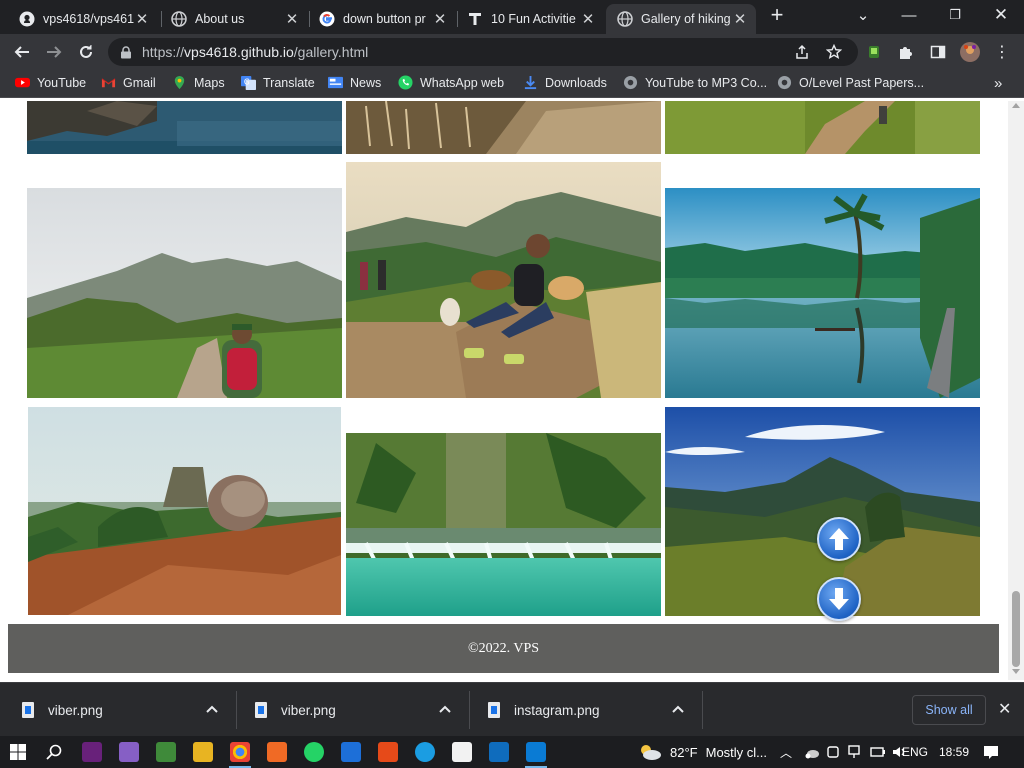 This screenshot has height=768, width=1024. What do you see at coordinates (949, 710) in the screenshot?
I see `show-all-downloads-button: Show all` at bounding box center [949, 710].